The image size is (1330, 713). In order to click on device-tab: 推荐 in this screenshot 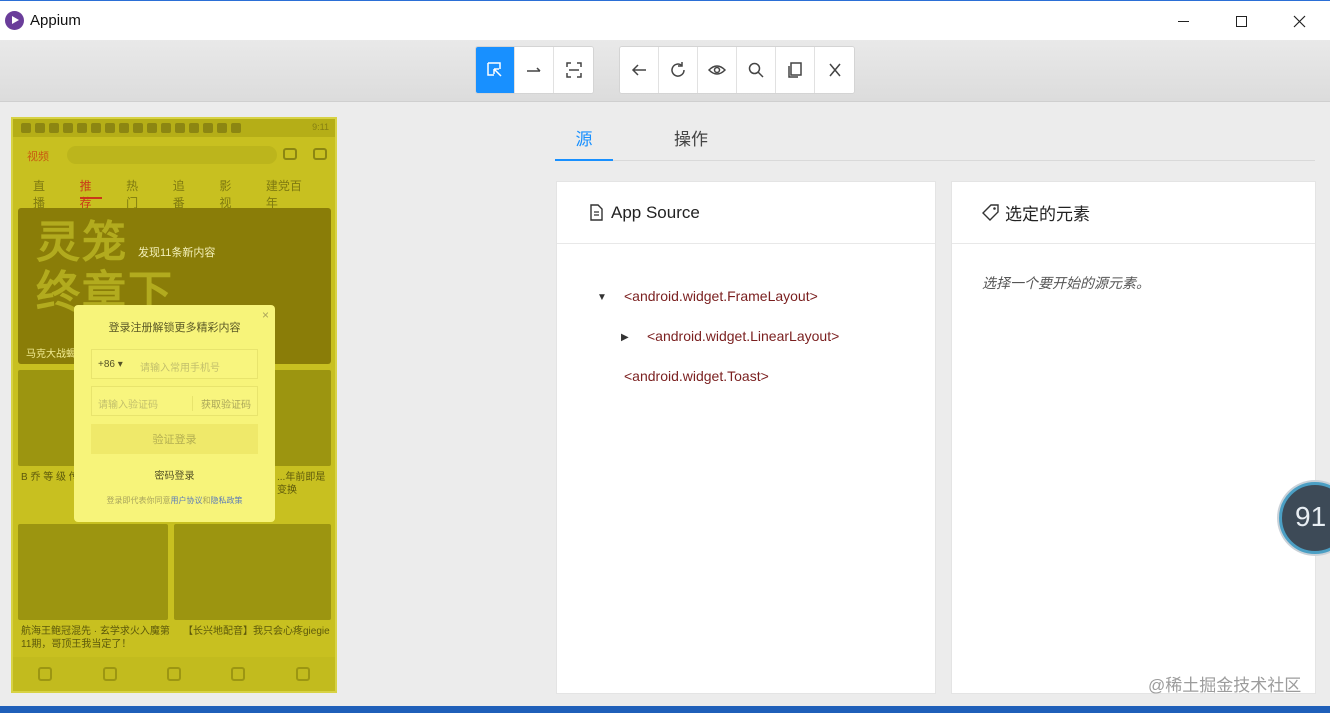, I will do `click(91, 193)`.